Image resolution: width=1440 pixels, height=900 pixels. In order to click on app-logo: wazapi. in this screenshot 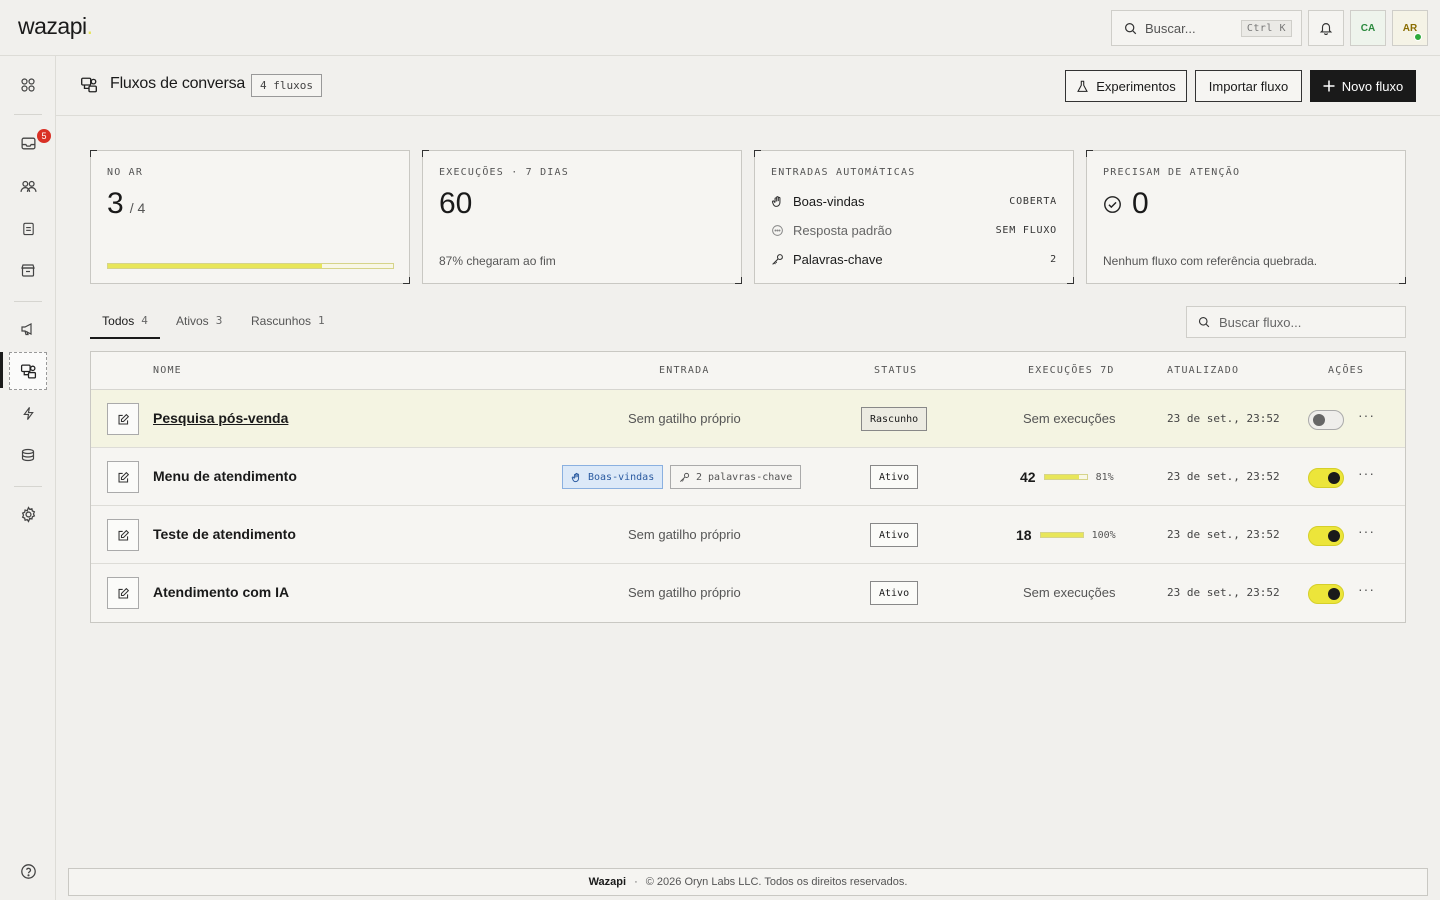, I will do `click(55, 26)`.